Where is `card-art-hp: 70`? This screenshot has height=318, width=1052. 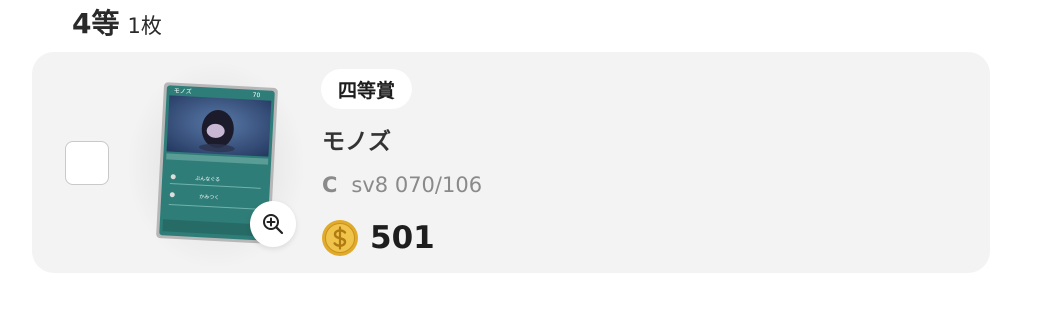 card-art-hp: 70 is located at coordinates (256, 95).